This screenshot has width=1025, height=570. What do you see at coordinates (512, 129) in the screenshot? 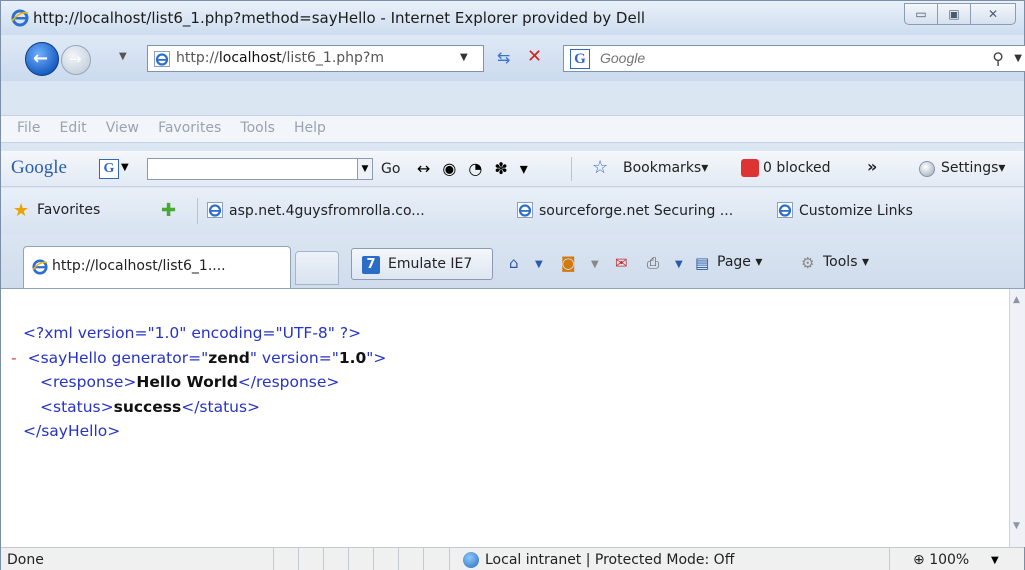
I see `menu-bar: File Edit View Favorites Tools Help` at bounding box center [512, 129].